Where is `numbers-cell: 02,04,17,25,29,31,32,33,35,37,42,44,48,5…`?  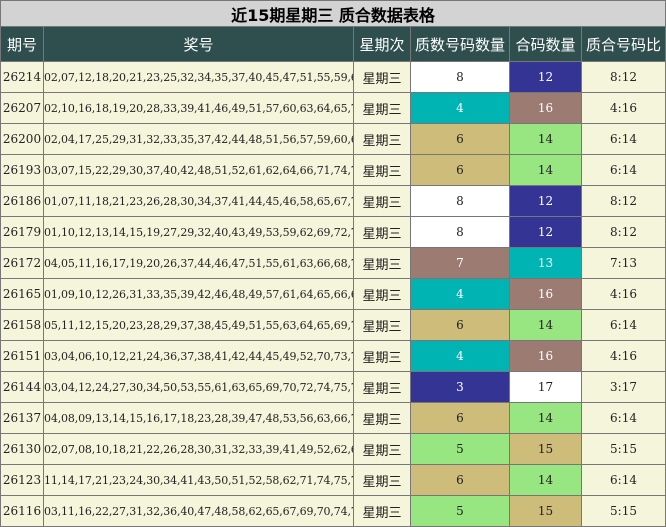
numbers-cell: 02,04,17,25,29,31,32,33,35,37,42,44,48,5… is located at coordinates (198, 139).